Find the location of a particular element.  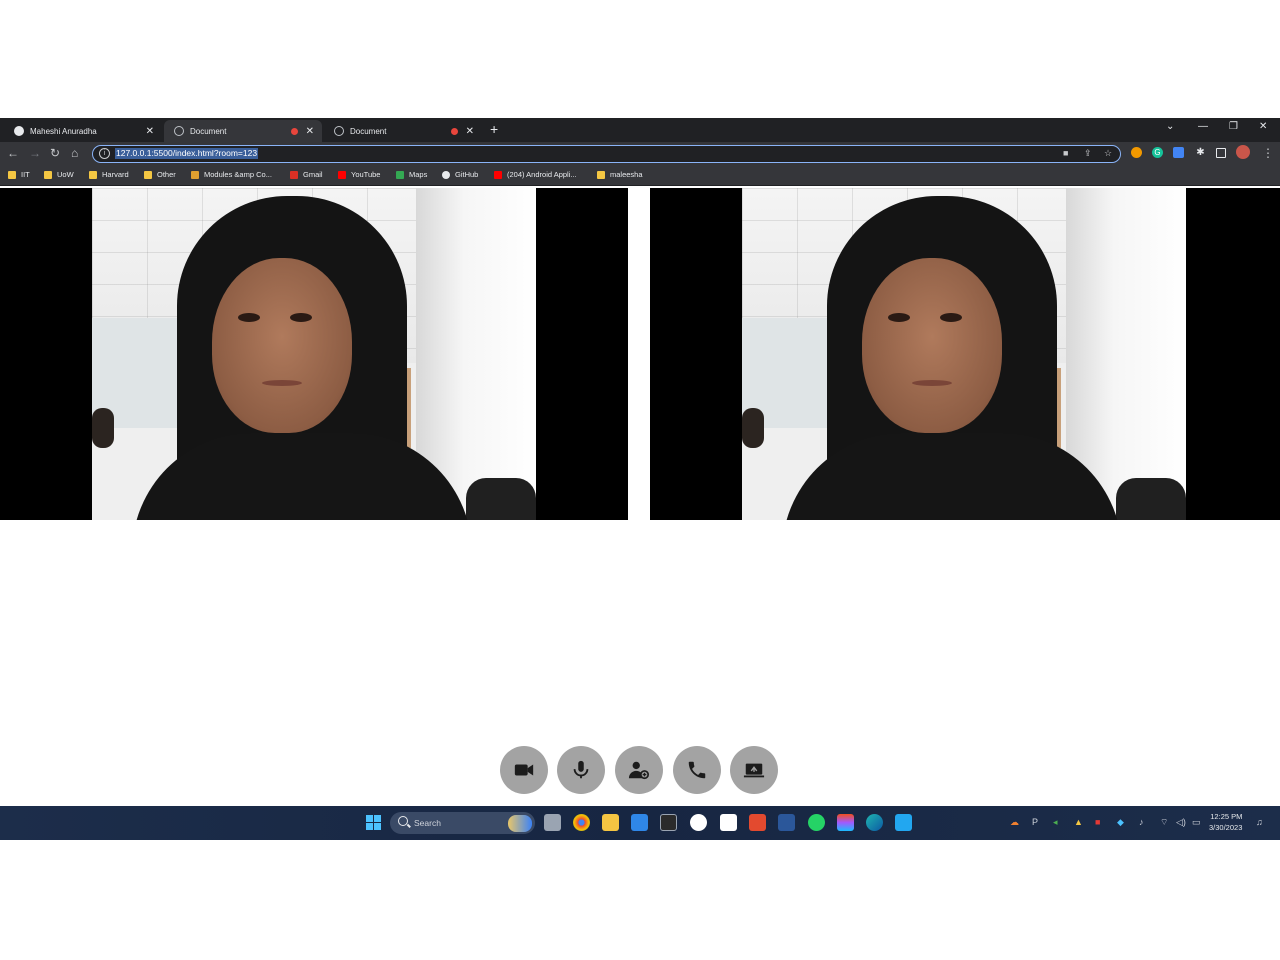

bookmark-star-icon: ☆ is located at coordinates (1108, 153).